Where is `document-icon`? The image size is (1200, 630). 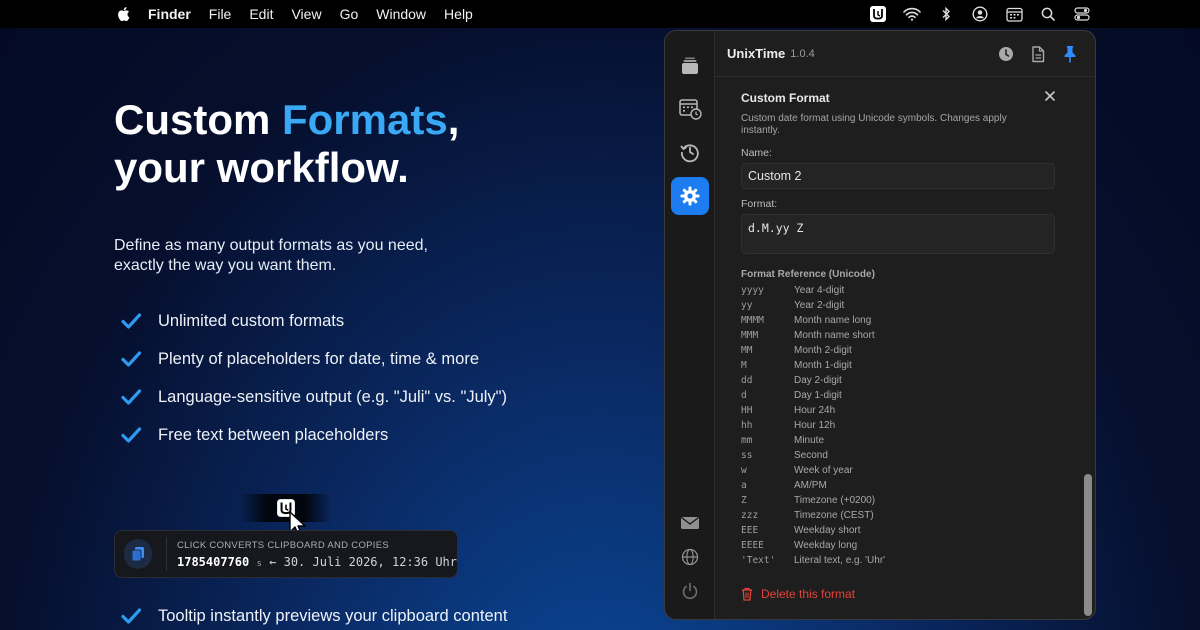 document-icon is located at coordinates (1038, 54).